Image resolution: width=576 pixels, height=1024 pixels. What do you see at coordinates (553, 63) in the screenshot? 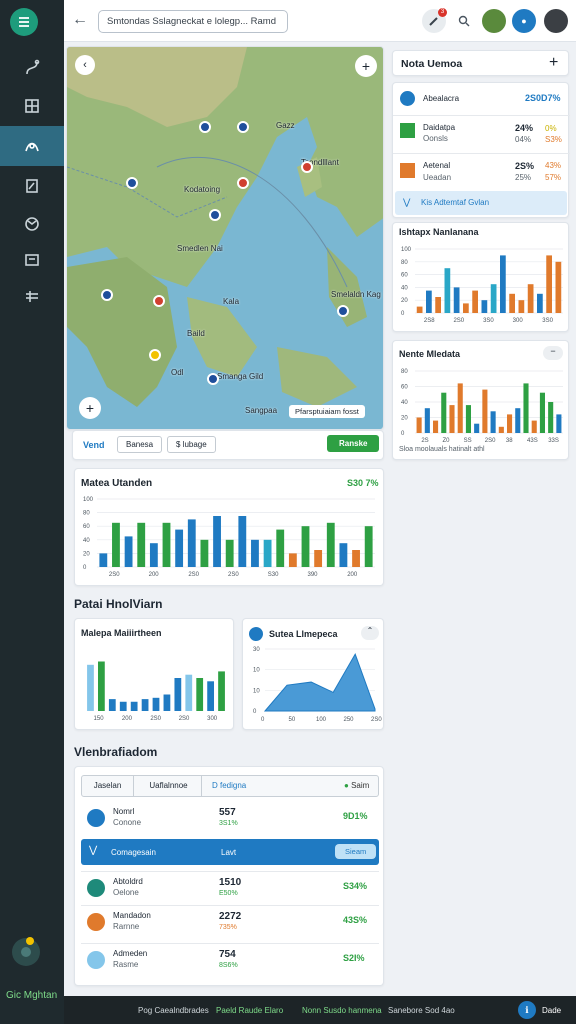
I see `add-icon: +` at bounding box center [553, 63].